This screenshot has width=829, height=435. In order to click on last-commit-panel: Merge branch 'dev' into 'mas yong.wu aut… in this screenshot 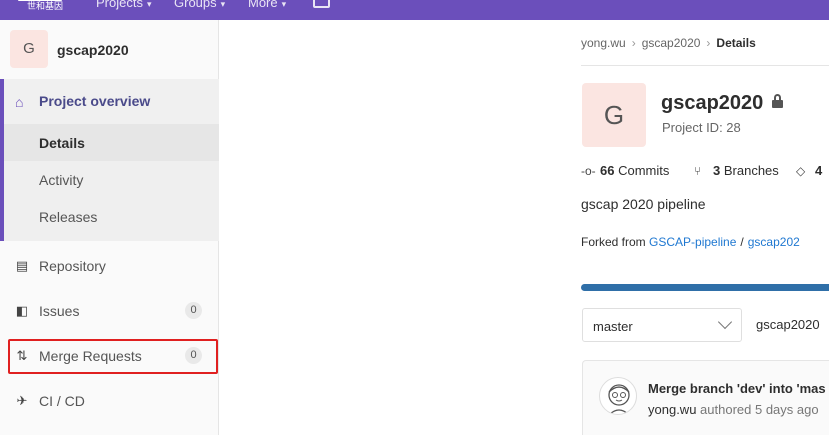, I will do `click(705, 397)`.